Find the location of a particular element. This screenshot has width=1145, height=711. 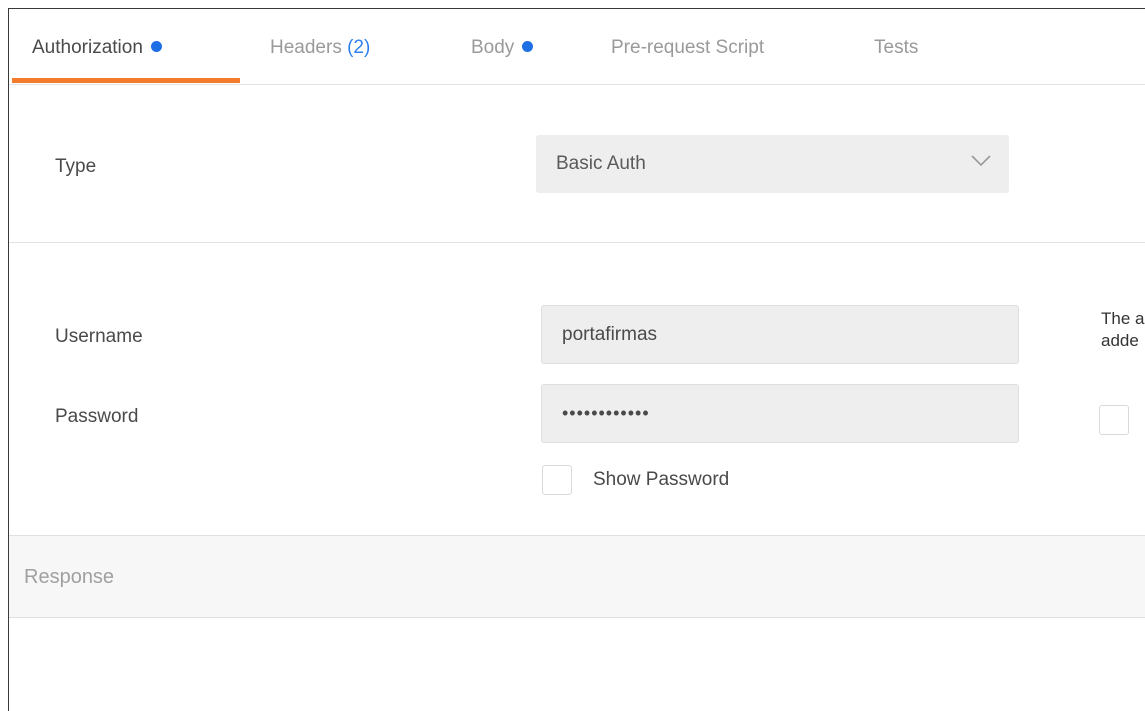

auth-help-text: The a adde is located at coordinates (1122, 330).